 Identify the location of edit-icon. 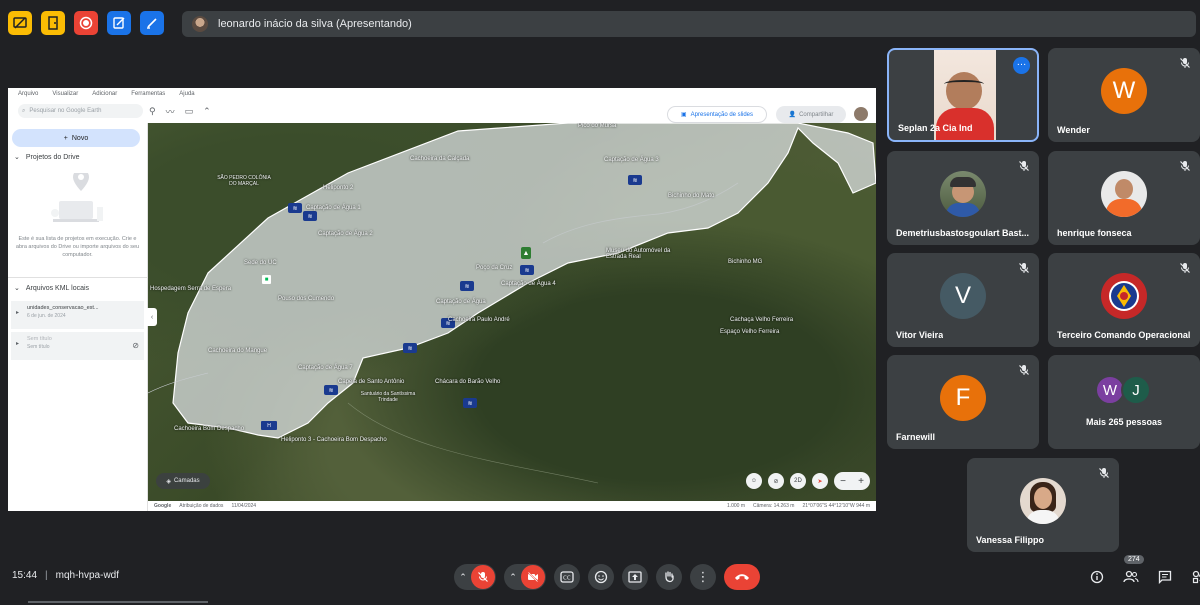
(152, 23).